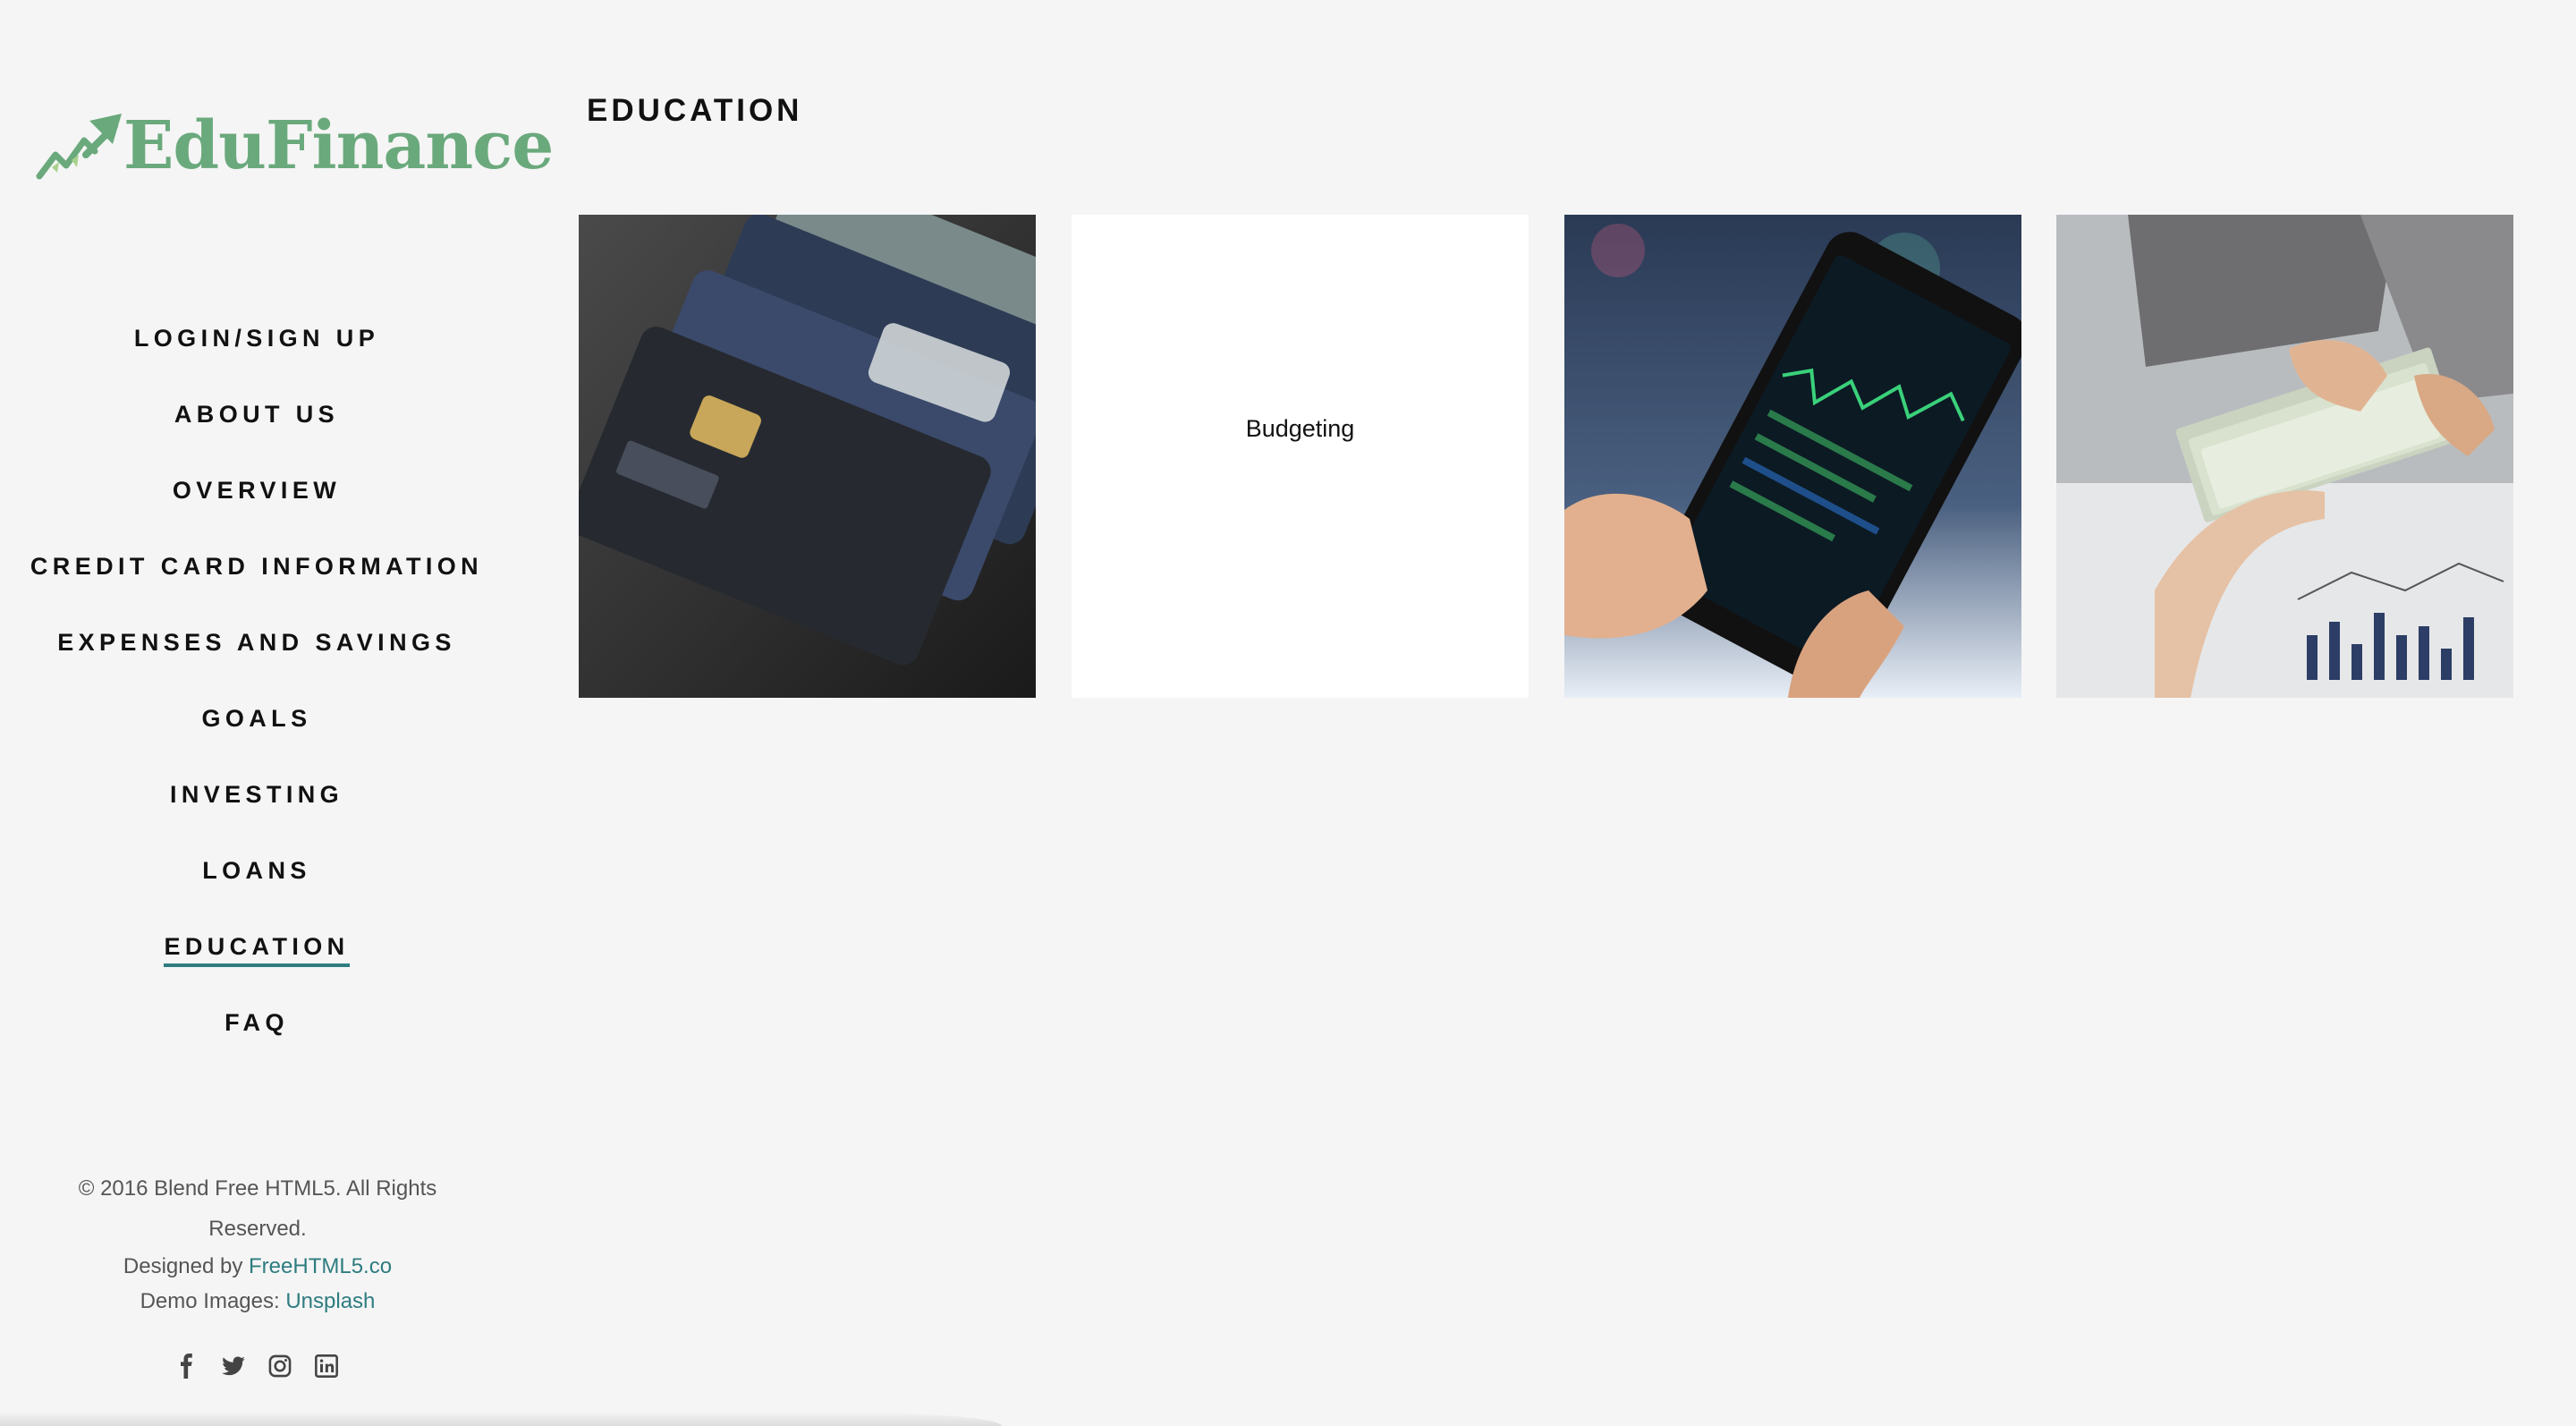 The width and height of the screenshot is (2576, 1426). I want to click on nav-item-login: LOGIN/SIGN UP, so click(256, 342).